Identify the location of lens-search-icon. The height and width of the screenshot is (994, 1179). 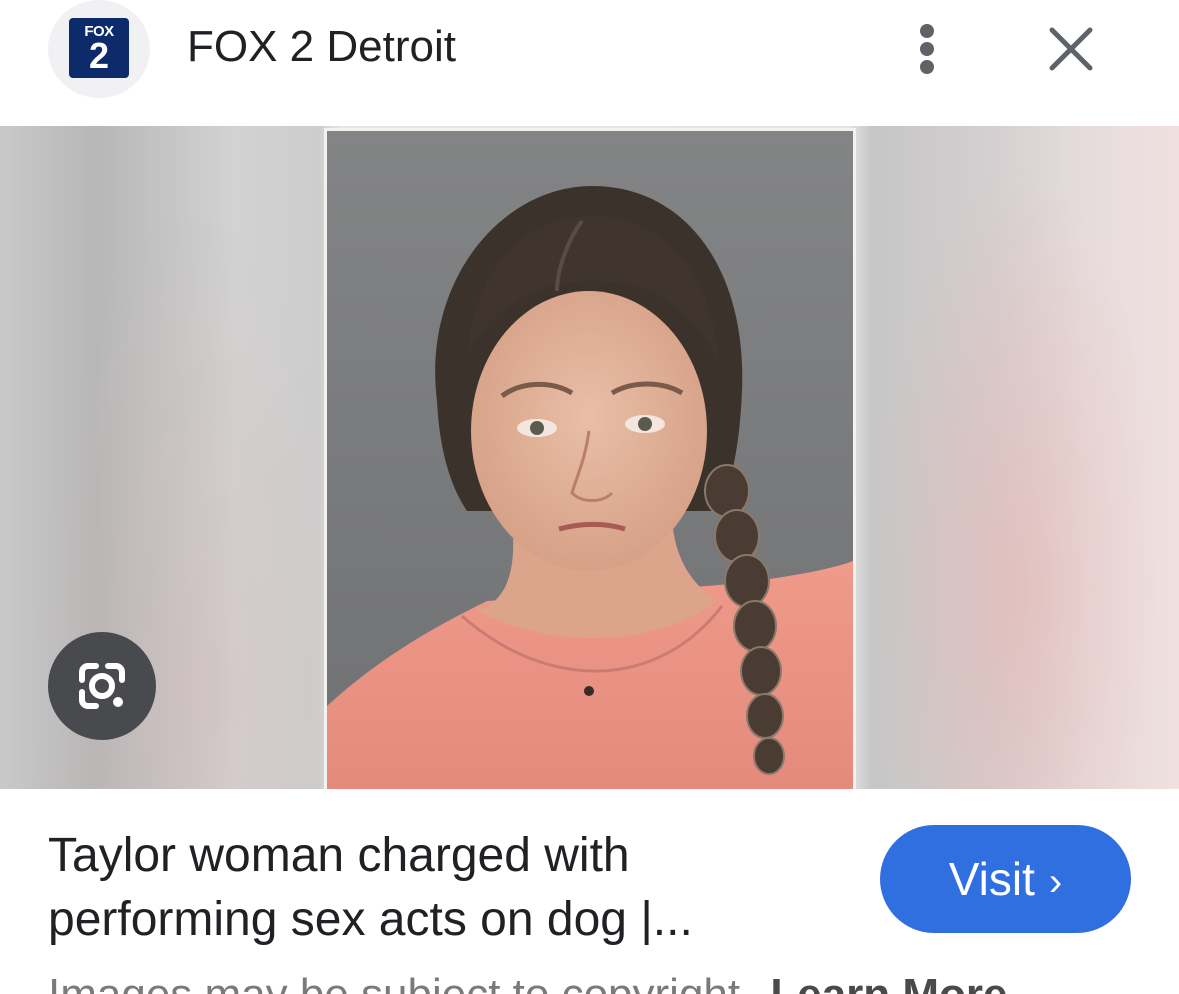
(102, 686).